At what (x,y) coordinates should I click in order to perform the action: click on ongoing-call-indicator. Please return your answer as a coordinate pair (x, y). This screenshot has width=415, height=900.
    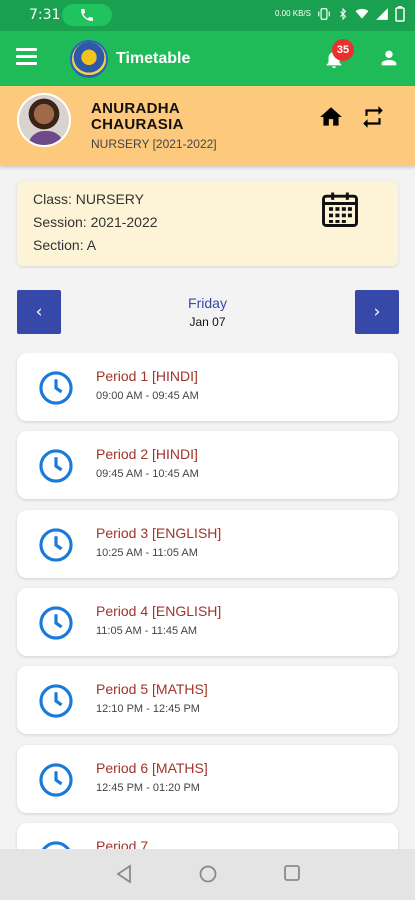
    Looking at the image, I should click on (87, 15).